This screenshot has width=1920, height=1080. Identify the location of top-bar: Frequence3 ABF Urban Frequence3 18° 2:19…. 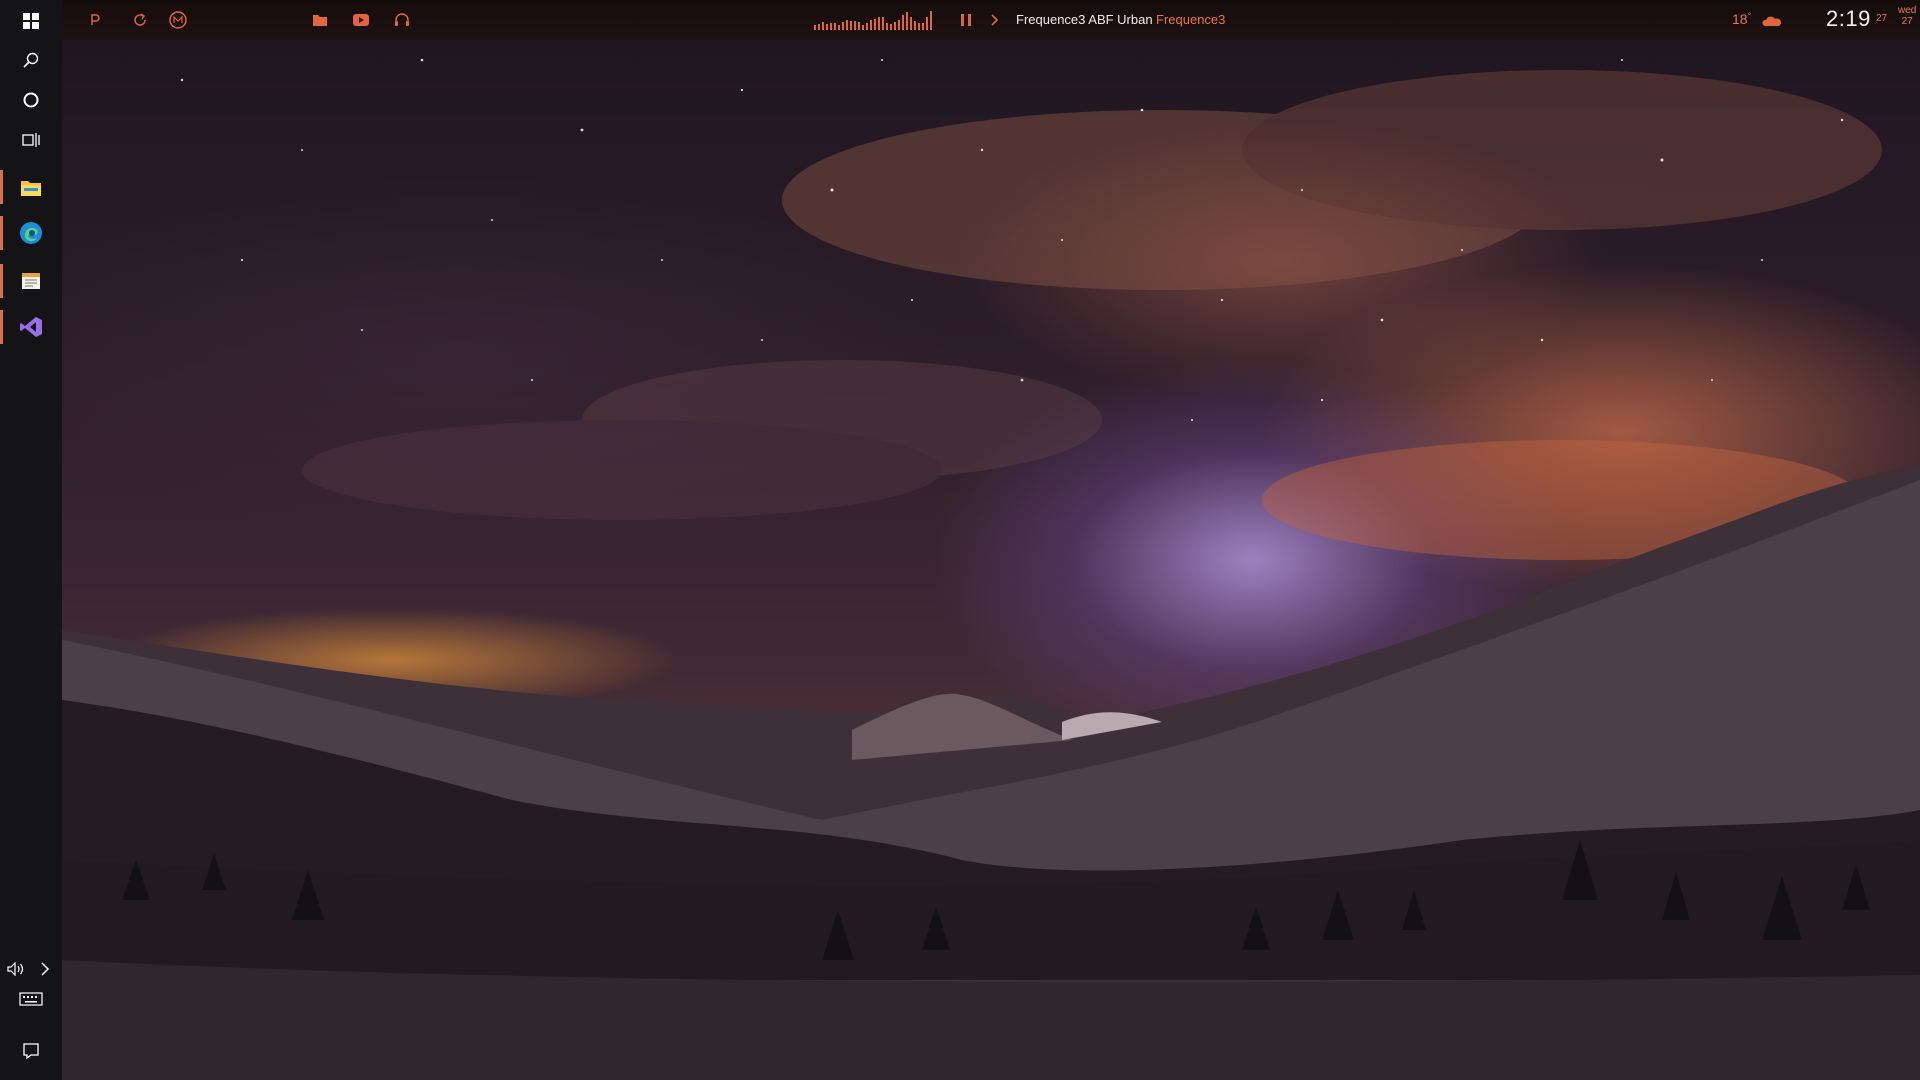
(991, 20).